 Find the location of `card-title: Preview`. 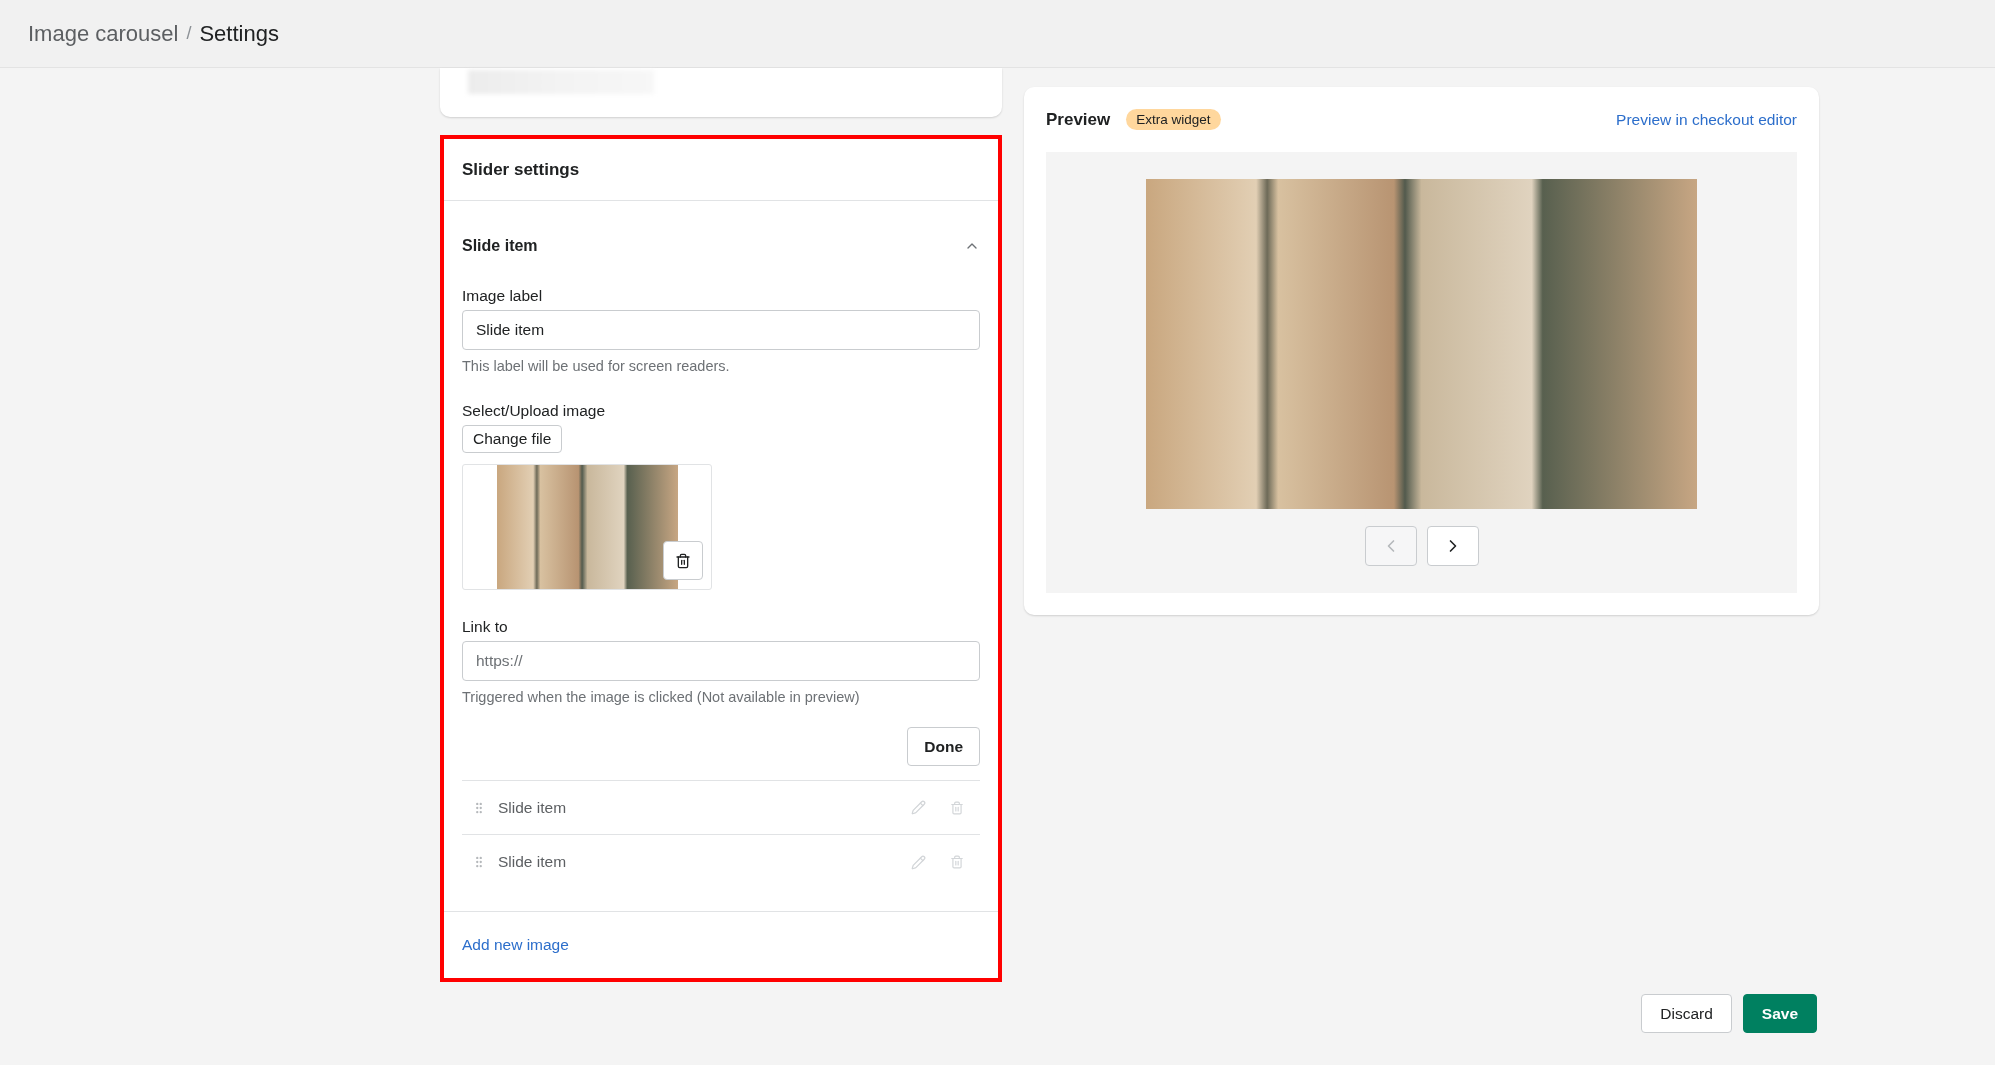

card-title: Preview is located at coordinates (1078, 119).